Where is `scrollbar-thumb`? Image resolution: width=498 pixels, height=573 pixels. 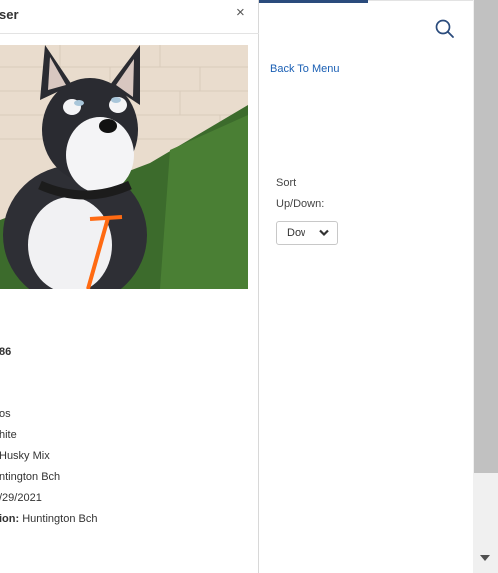 scrollbar-thumb is located at coordinates (486, 236).